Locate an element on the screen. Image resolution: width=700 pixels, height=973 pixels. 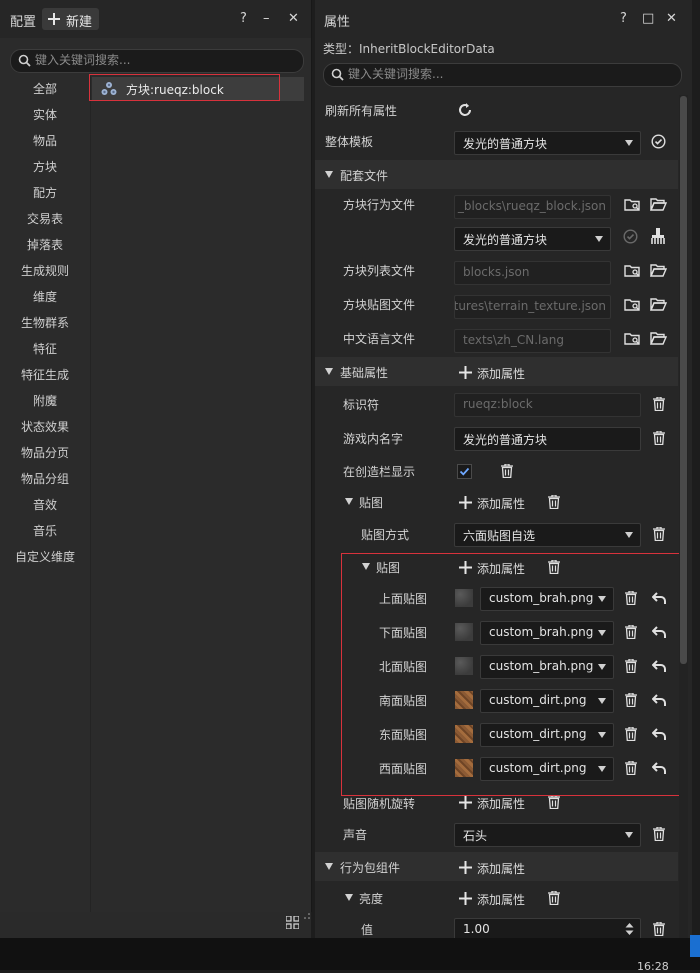
creative-label: 在创造栏显示 is located at coordinates (379, 472).